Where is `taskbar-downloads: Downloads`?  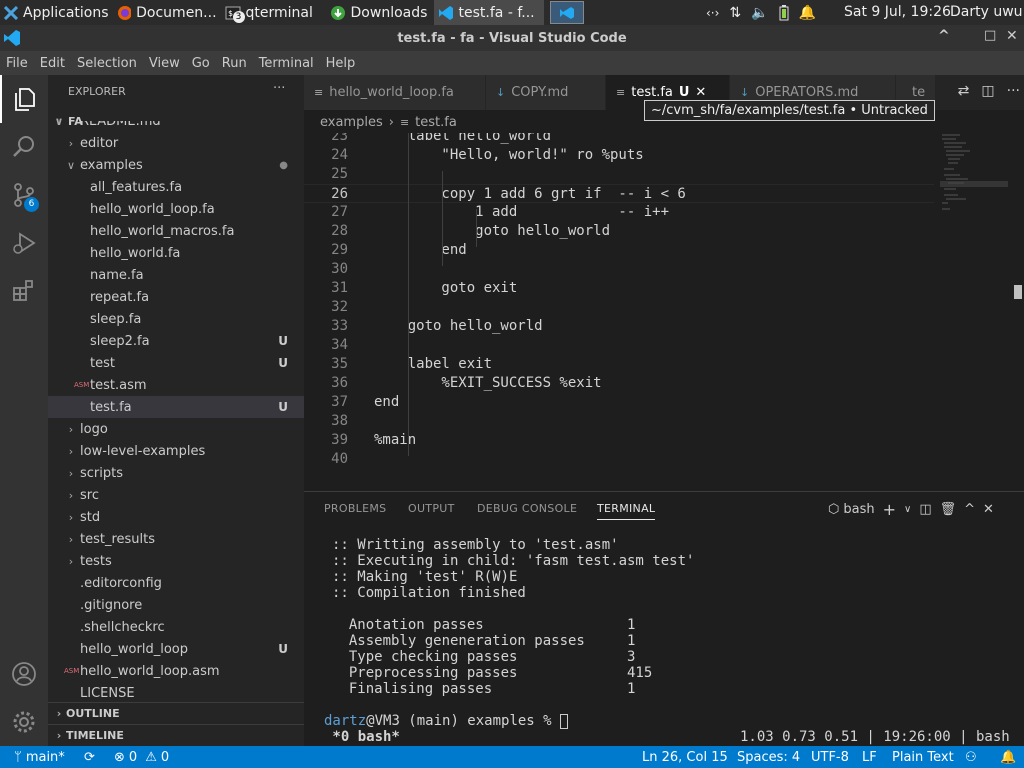
taskbar-downloads: Downloads is located at coordinates (380, 12).